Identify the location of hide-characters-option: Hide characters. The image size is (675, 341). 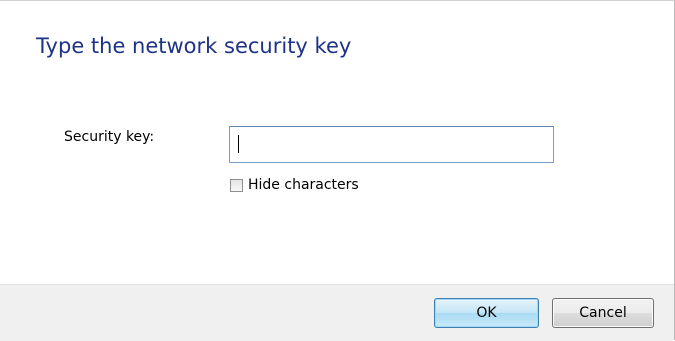
(294, 185).